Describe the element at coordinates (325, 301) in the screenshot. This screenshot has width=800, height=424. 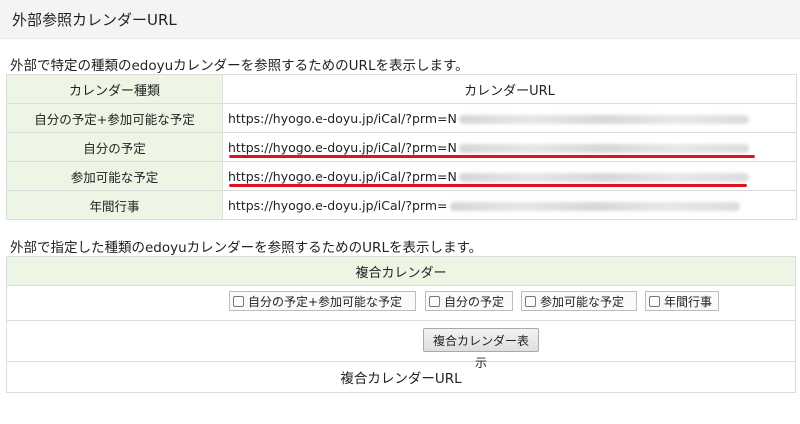
I see `option-label: 自分の予定+参加可能な予定` at that location.